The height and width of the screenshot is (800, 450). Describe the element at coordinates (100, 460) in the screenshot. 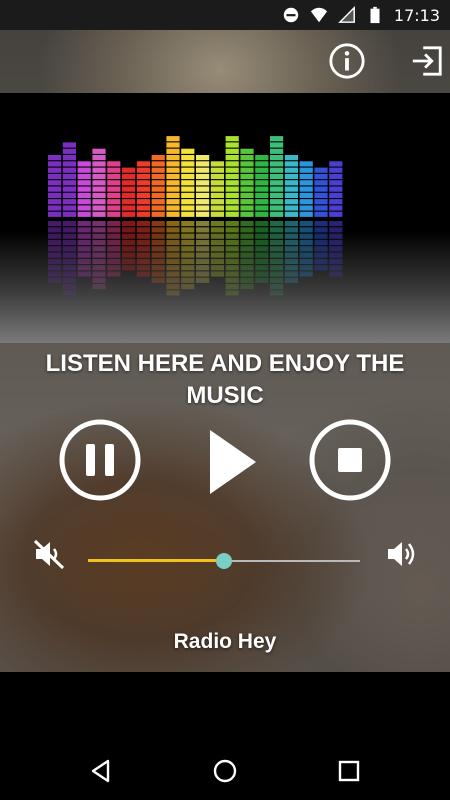

I see `pause-button` at that location.